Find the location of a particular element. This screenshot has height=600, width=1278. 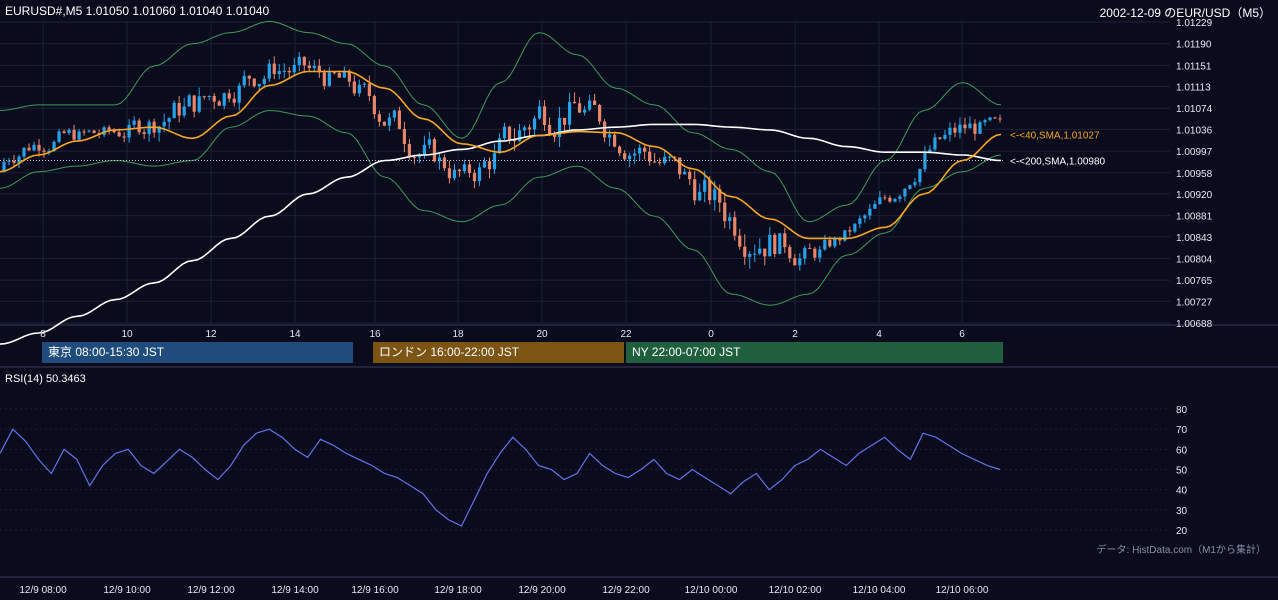

rsi-title: RSI(14) 50.3463 is located at coordinates (45, 379).